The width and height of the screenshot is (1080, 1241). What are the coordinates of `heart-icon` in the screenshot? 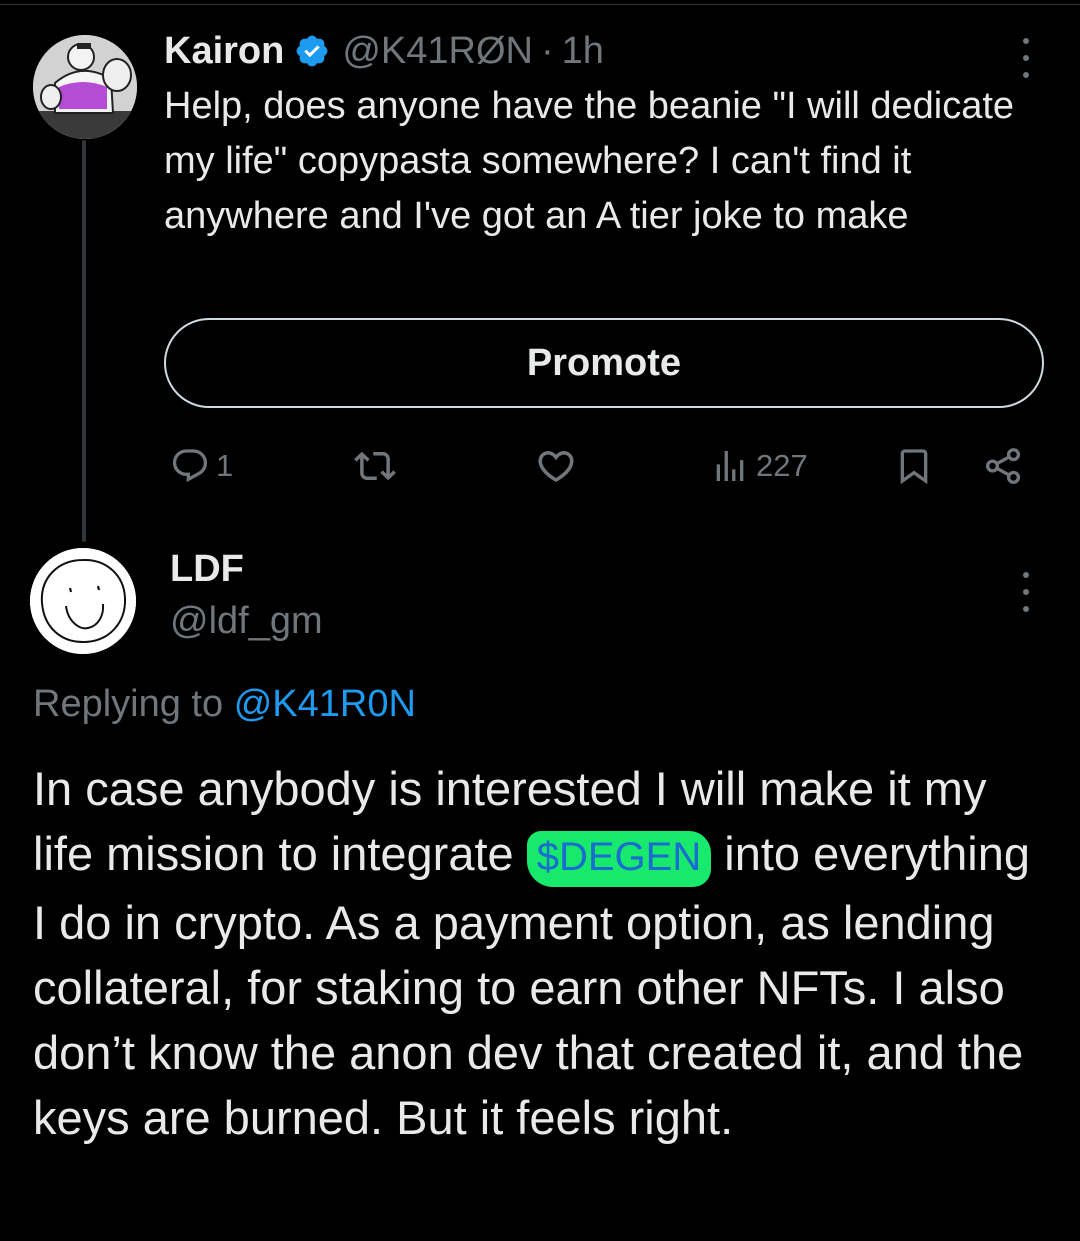 It's located at (556, 467).